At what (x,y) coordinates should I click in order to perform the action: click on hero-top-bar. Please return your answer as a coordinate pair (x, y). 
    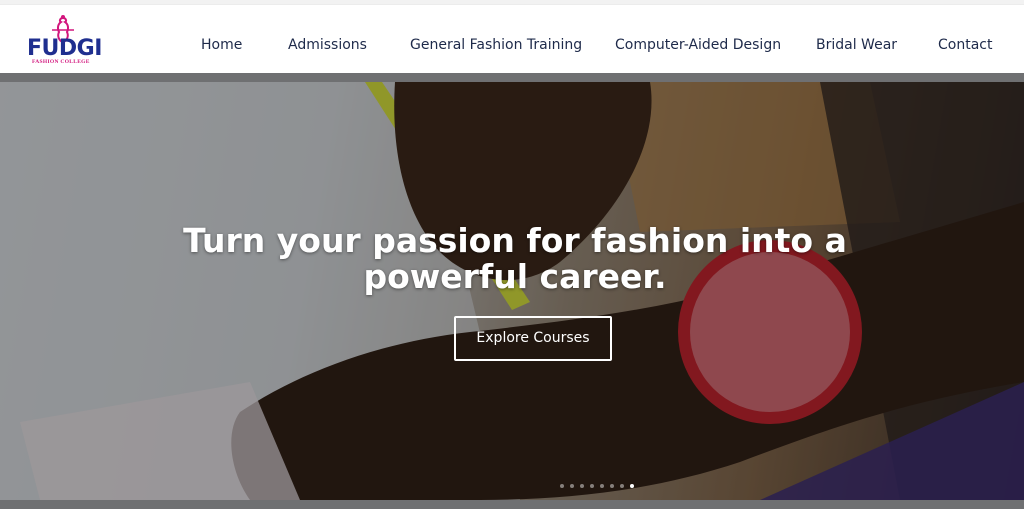
    Looking at the image, I should click on (512, 77).